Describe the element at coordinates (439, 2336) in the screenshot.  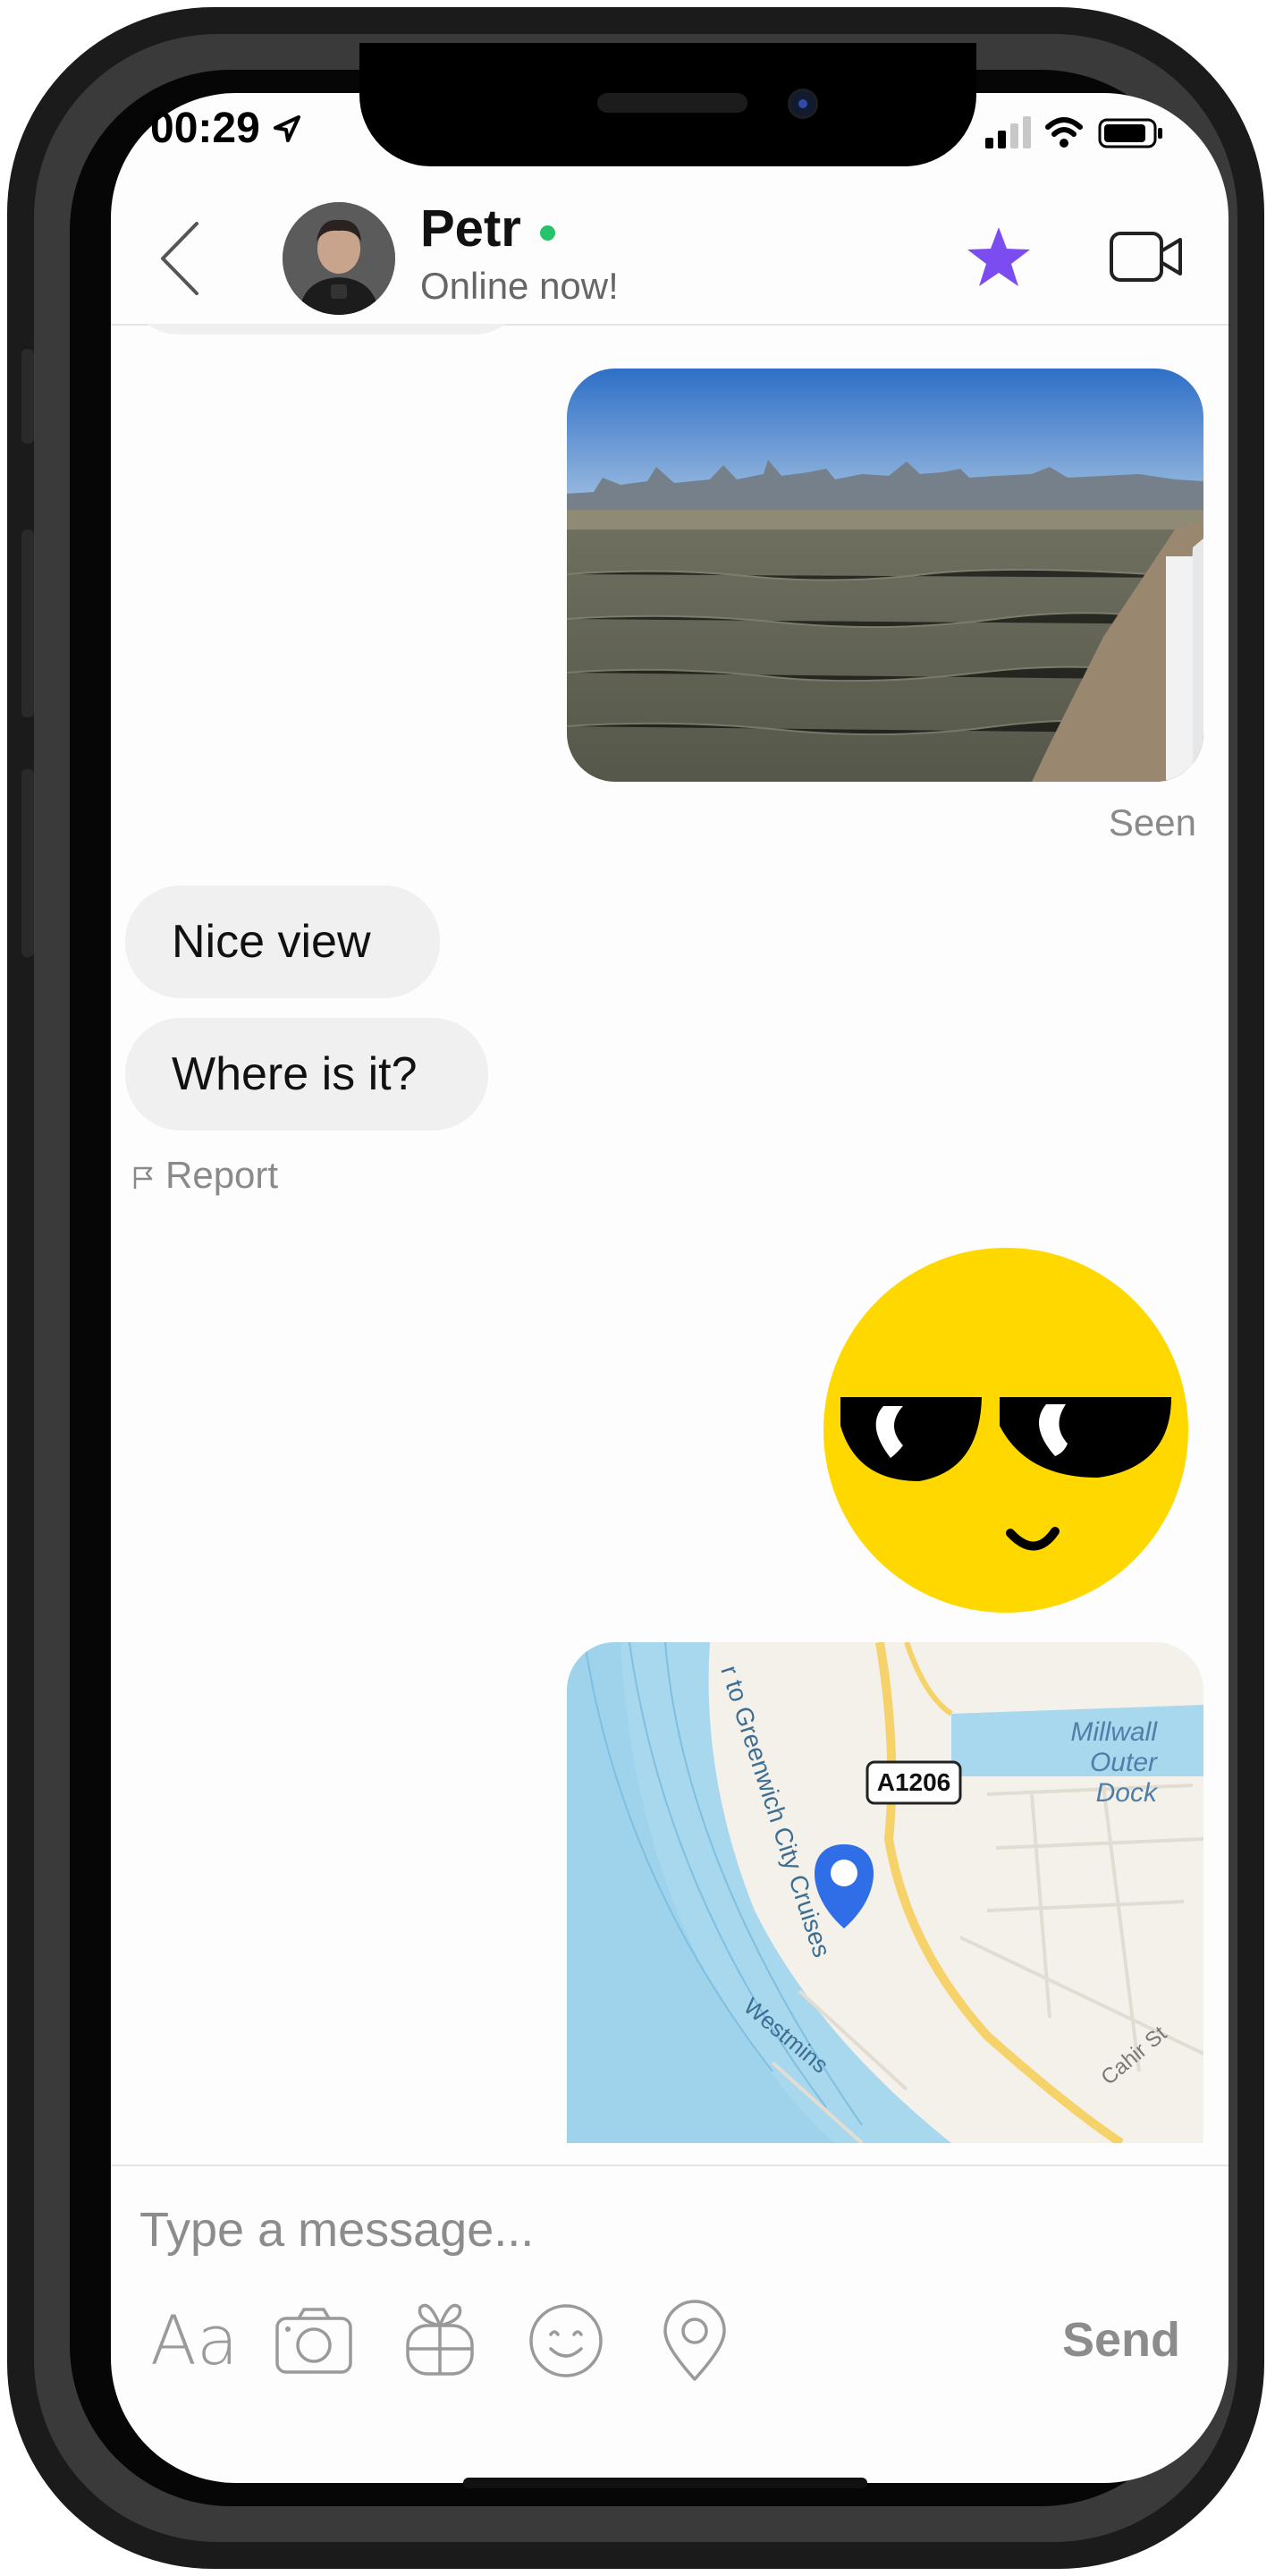
I see `gift-icon` at that location.